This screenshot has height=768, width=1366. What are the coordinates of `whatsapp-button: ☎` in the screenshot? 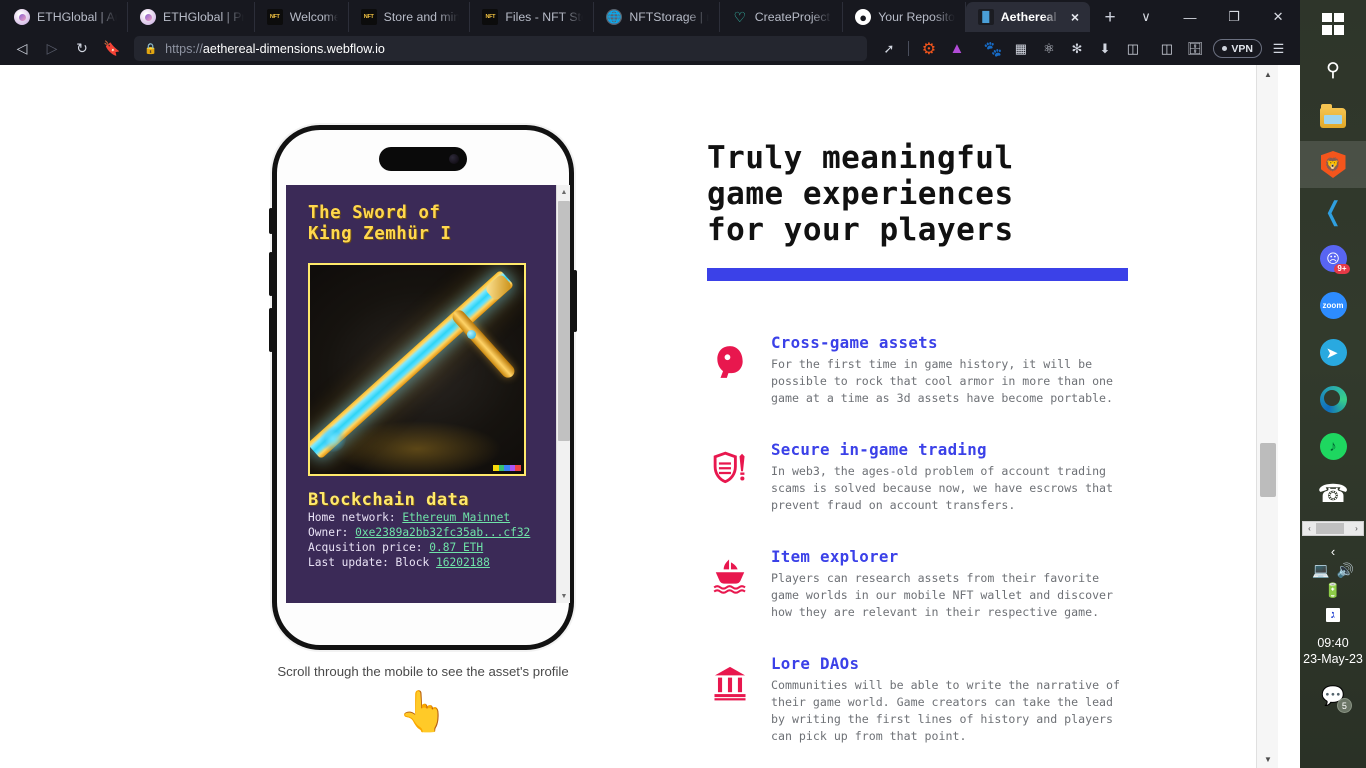 It's located at (1333, 493).